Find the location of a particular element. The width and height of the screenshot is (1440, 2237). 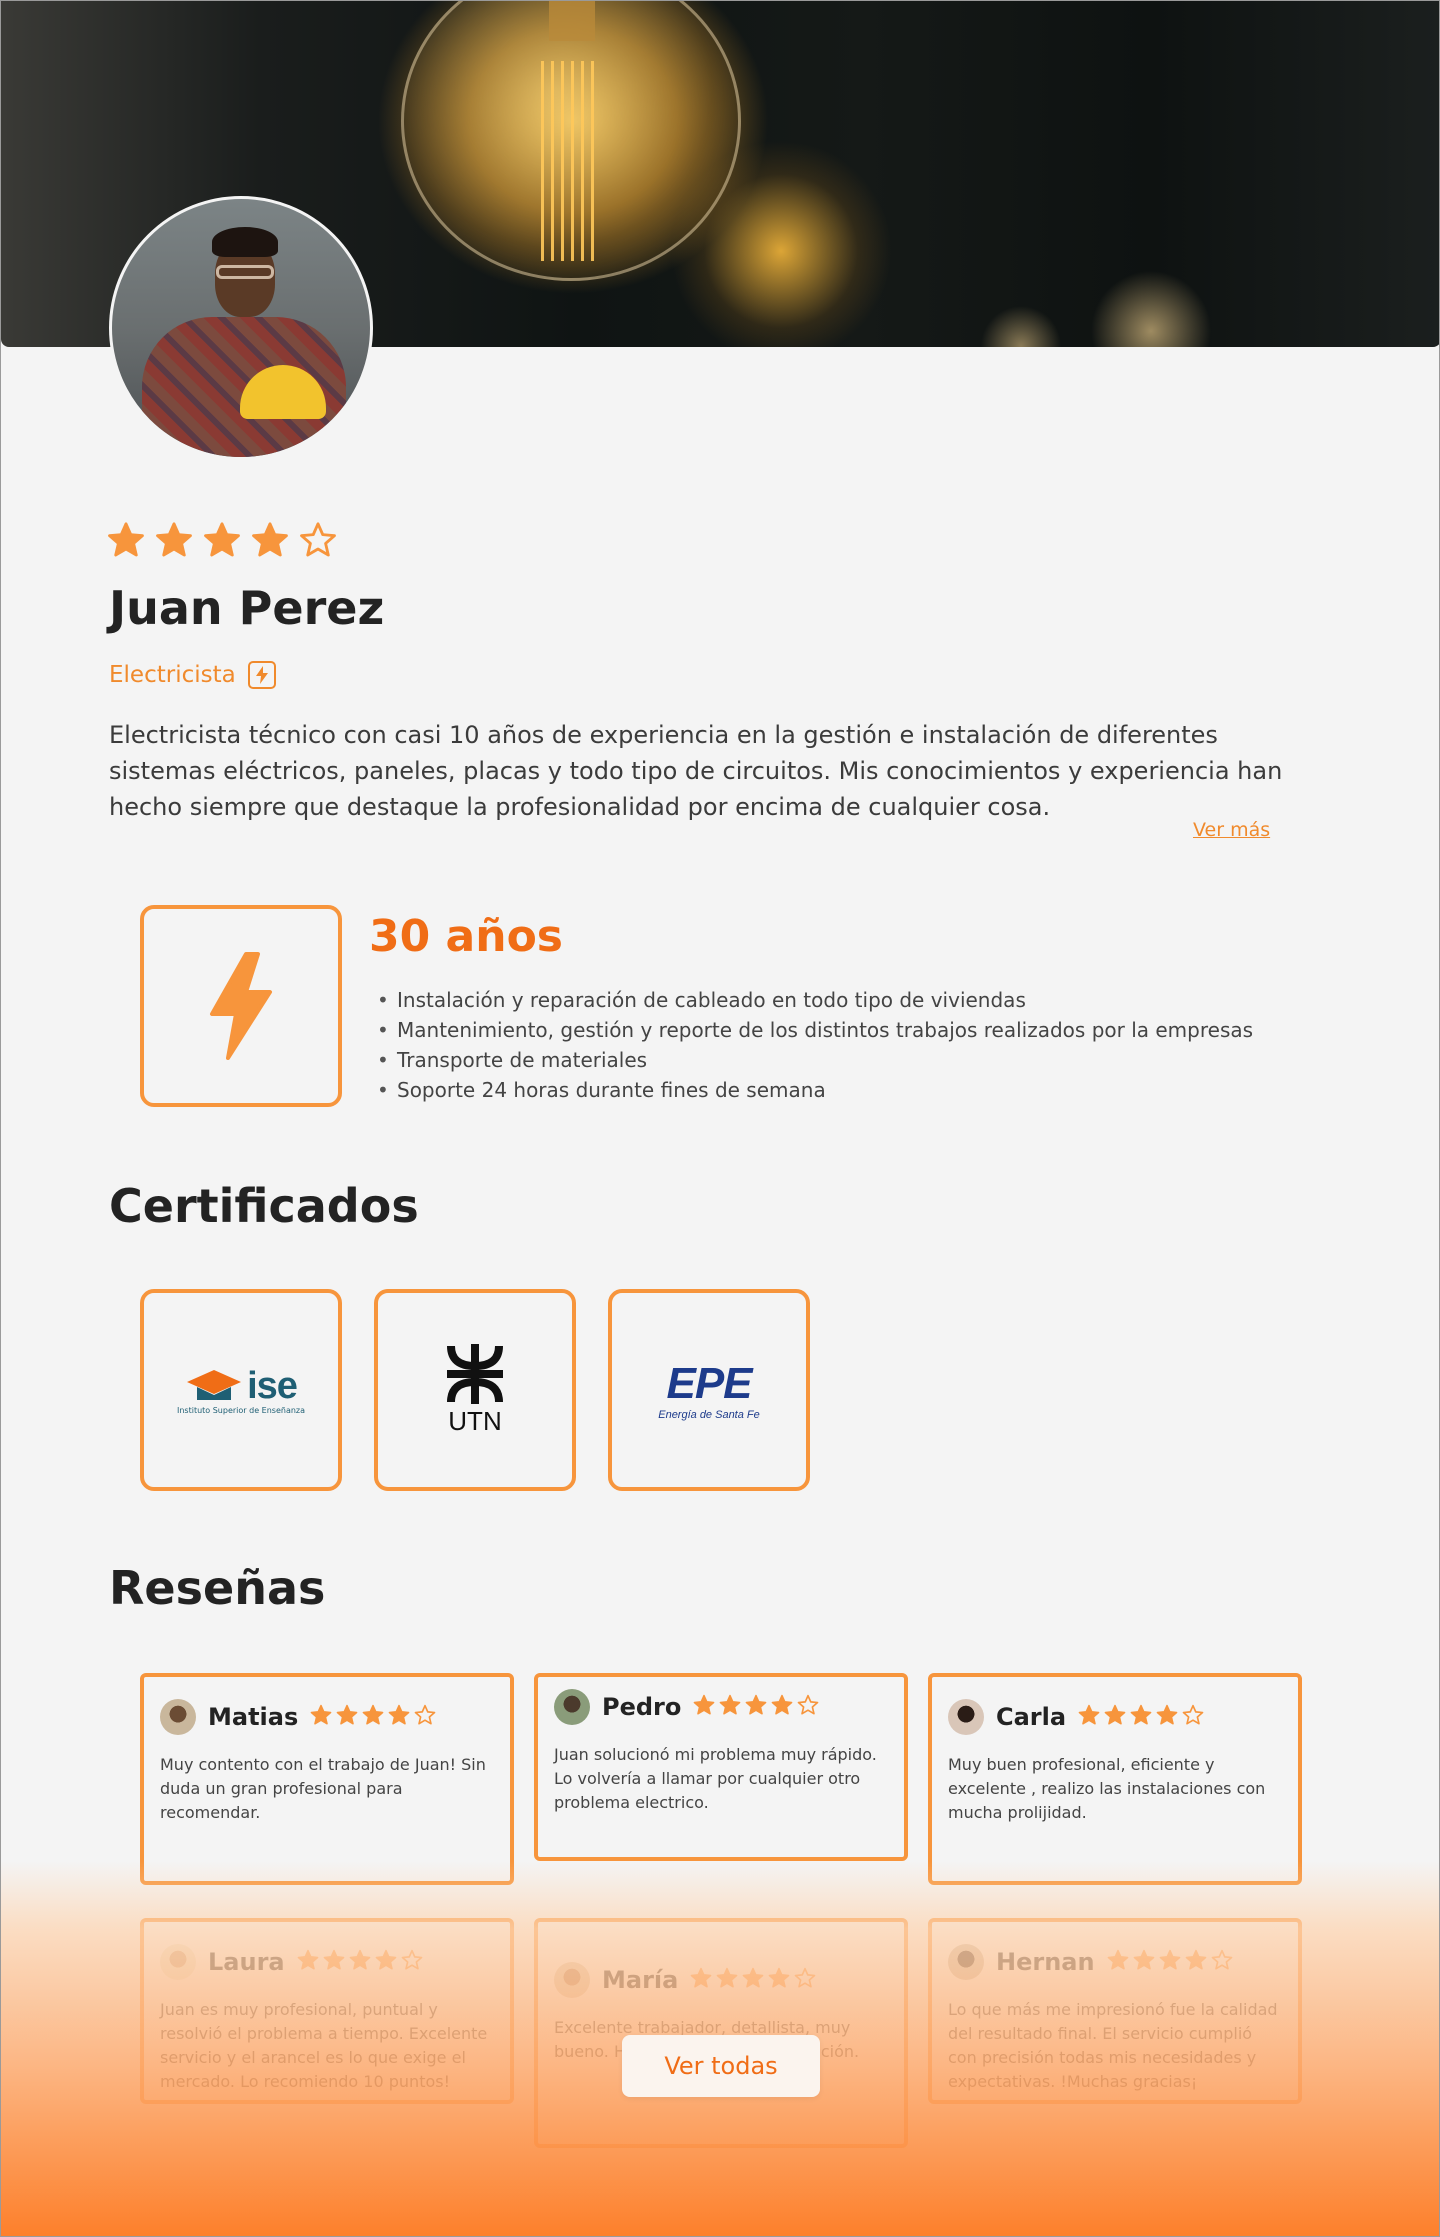

review-header: Carla is located at coordinates (1115, 1717).